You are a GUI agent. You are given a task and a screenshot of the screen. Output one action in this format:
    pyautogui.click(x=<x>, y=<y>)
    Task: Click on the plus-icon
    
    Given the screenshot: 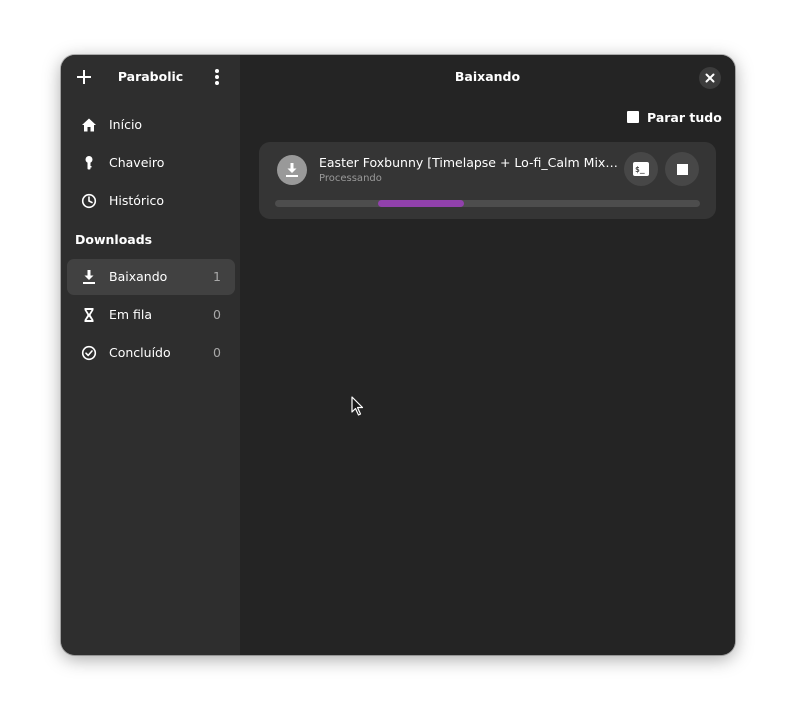 What is the action you would take?
    pyautogui.click(x=84, y=77)
    